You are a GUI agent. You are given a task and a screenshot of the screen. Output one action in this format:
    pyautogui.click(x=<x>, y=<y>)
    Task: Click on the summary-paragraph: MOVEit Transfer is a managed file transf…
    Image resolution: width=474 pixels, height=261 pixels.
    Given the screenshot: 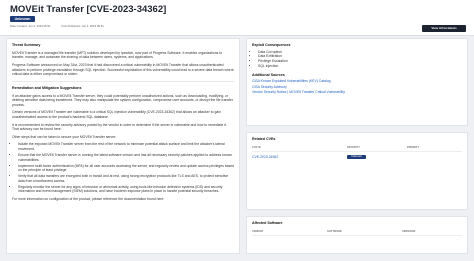 What is the action you would take?
    pyautogui.click(x=117, y=55)
    